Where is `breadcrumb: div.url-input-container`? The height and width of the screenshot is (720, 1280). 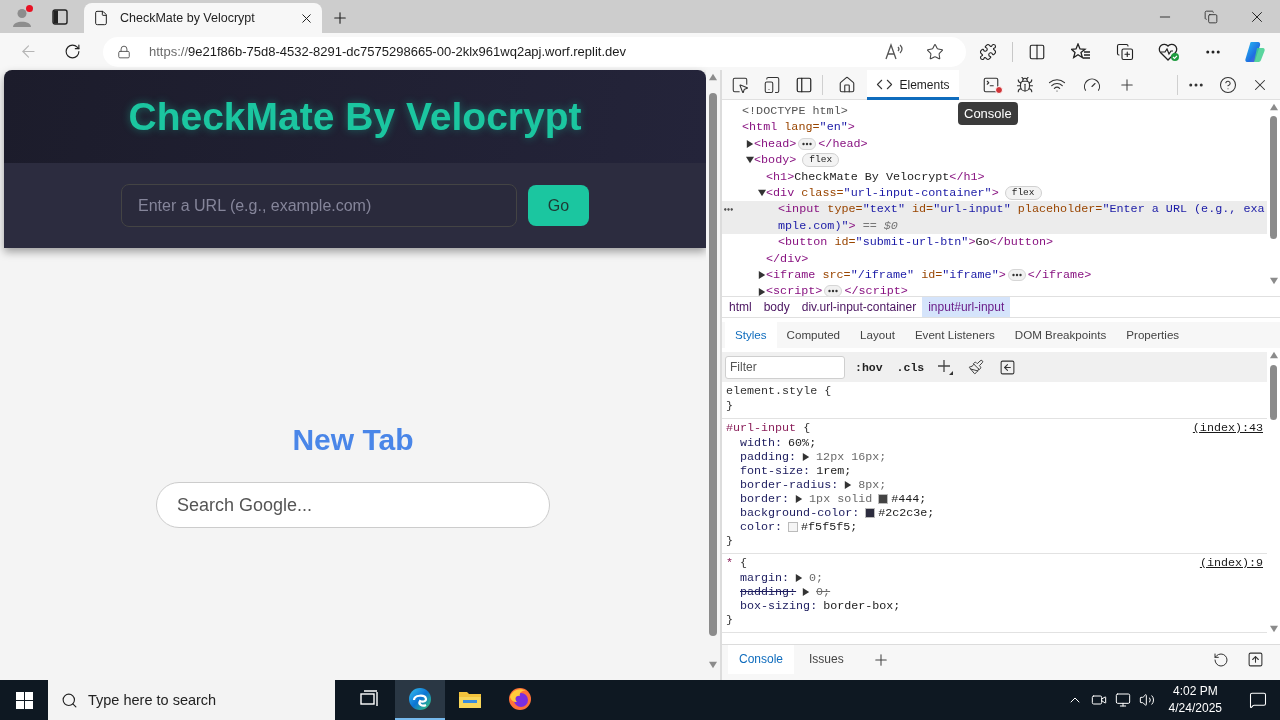 breadcrumb: div.url-input-container is located at coordinates (859, 307).